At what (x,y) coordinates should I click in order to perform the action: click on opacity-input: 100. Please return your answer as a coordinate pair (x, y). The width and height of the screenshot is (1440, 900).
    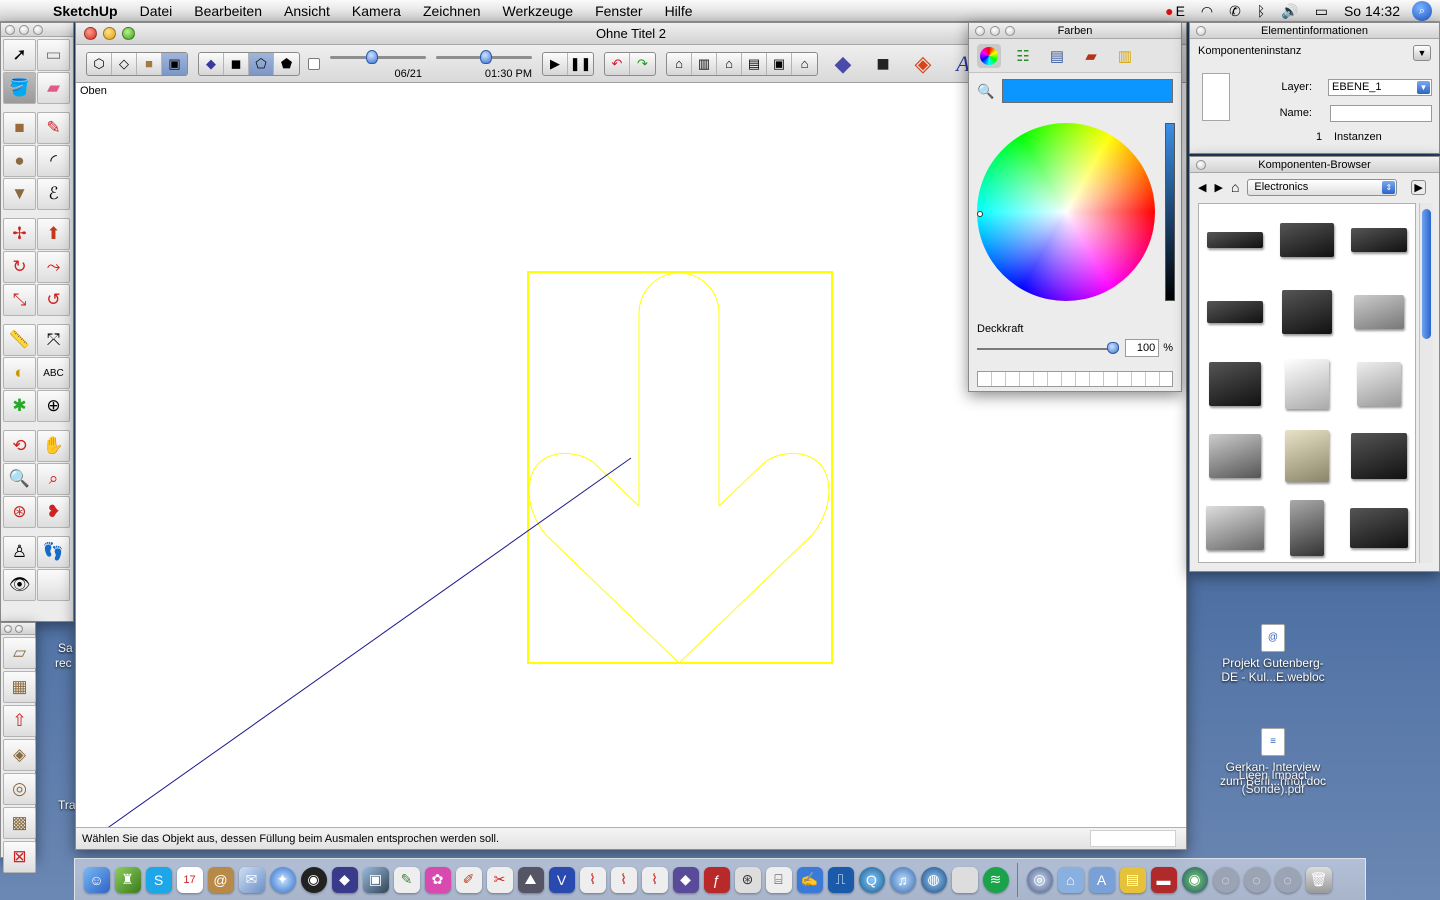
    Looking at the image, I should click on (1142, 348).